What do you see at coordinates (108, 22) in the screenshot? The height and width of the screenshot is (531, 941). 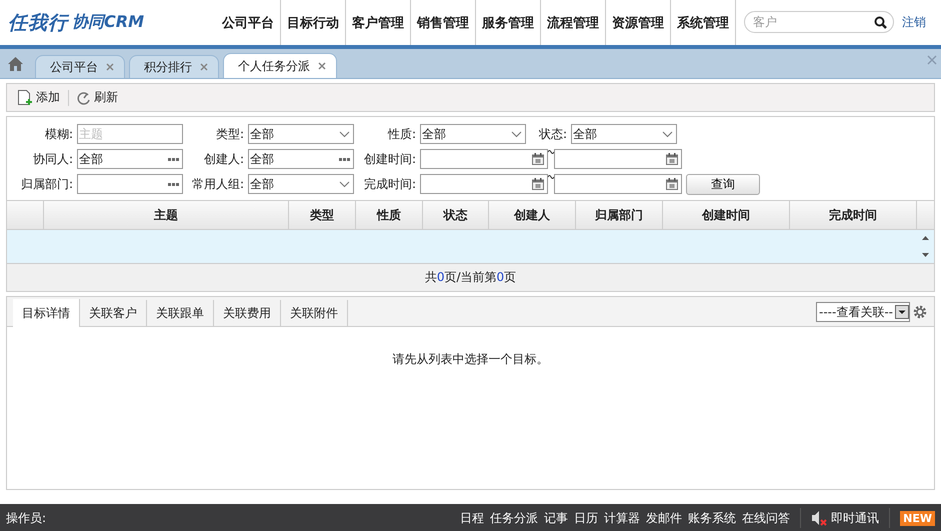 I see `product-name: 协同CRM` at bounding box center [108, 22].